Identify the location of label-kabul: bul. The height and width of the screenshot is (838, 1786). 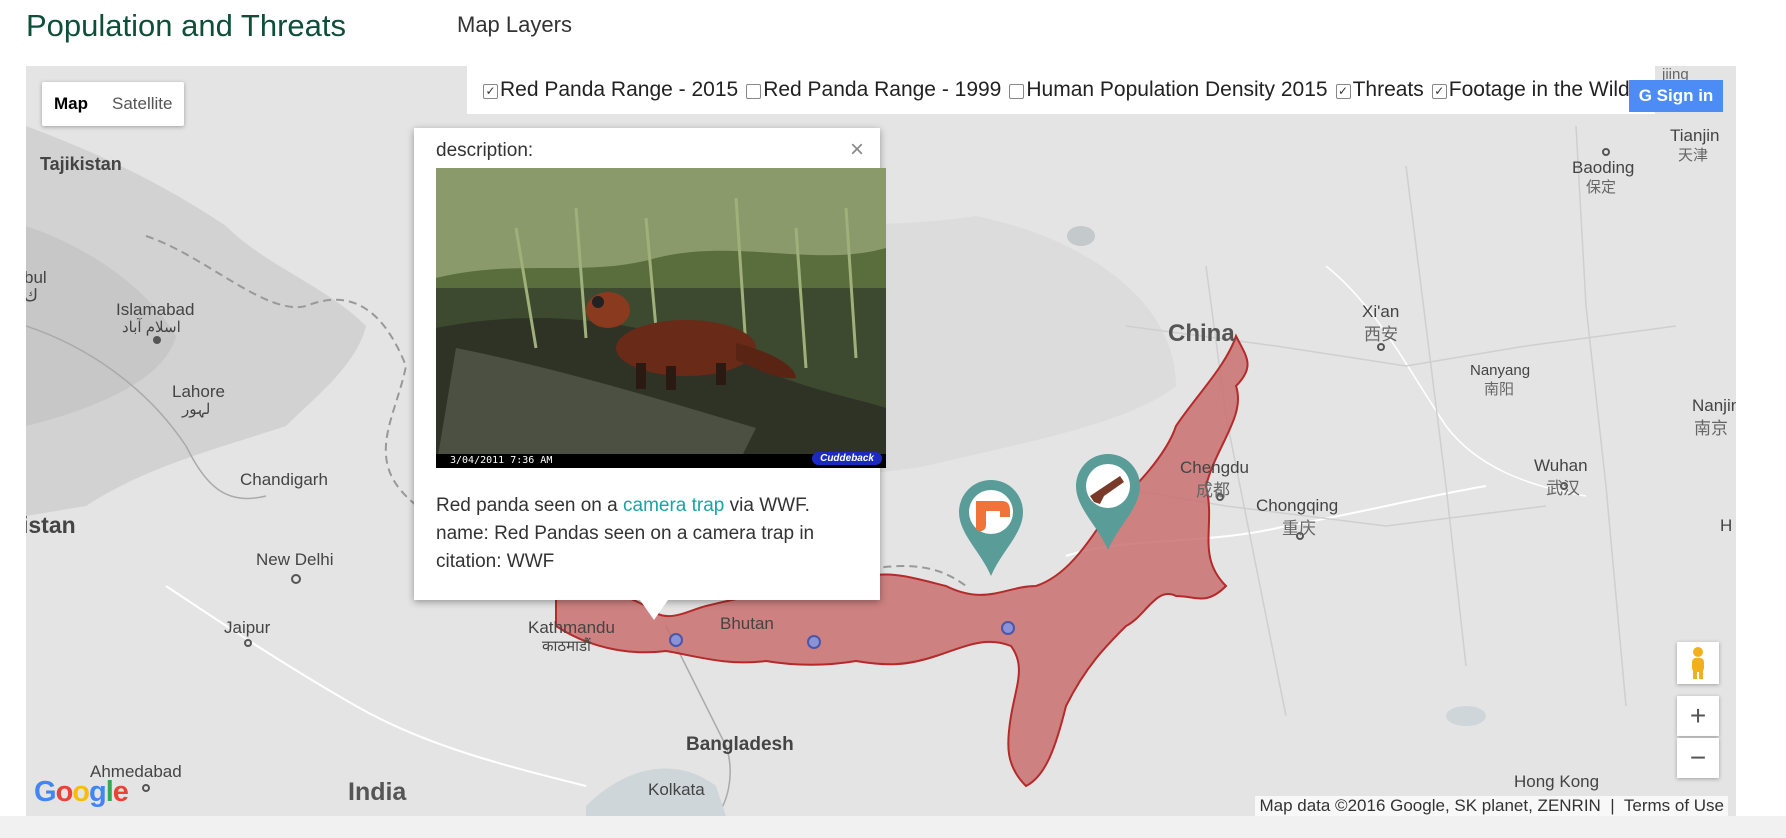
(36, 277).